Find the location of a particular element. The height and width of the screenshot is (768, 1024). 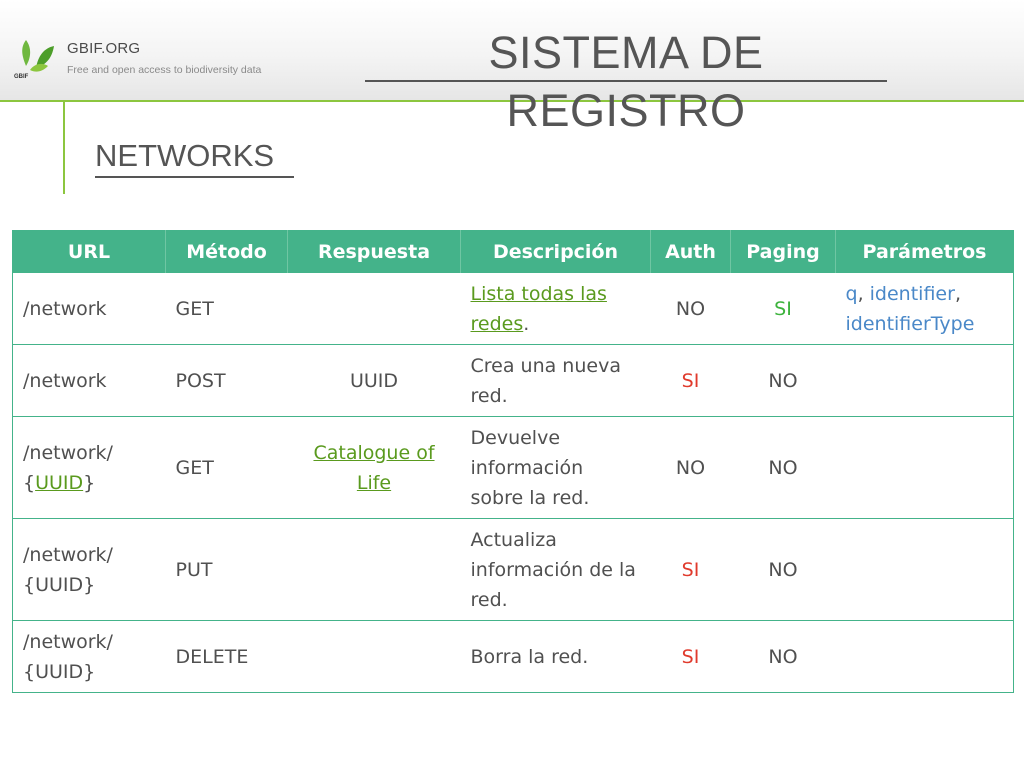

left-accent-rule is located at coordinates (64, 148).